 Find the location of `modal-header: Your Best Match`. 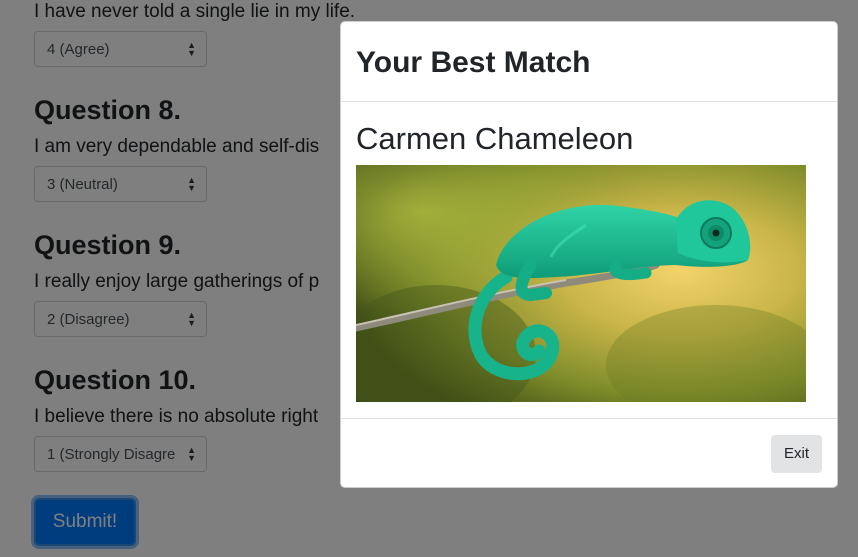

modal-header: Your Best Match is located at coordinates (589, 62).